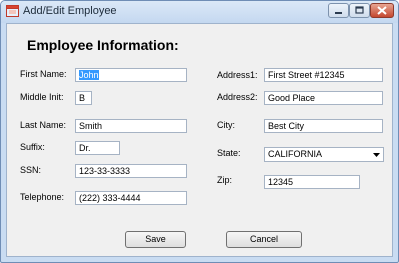 This screenshot has width=399, height=263. Describe the element at coordinates (155, 239) in the screenshot. I see `save-button: Save` at that location.